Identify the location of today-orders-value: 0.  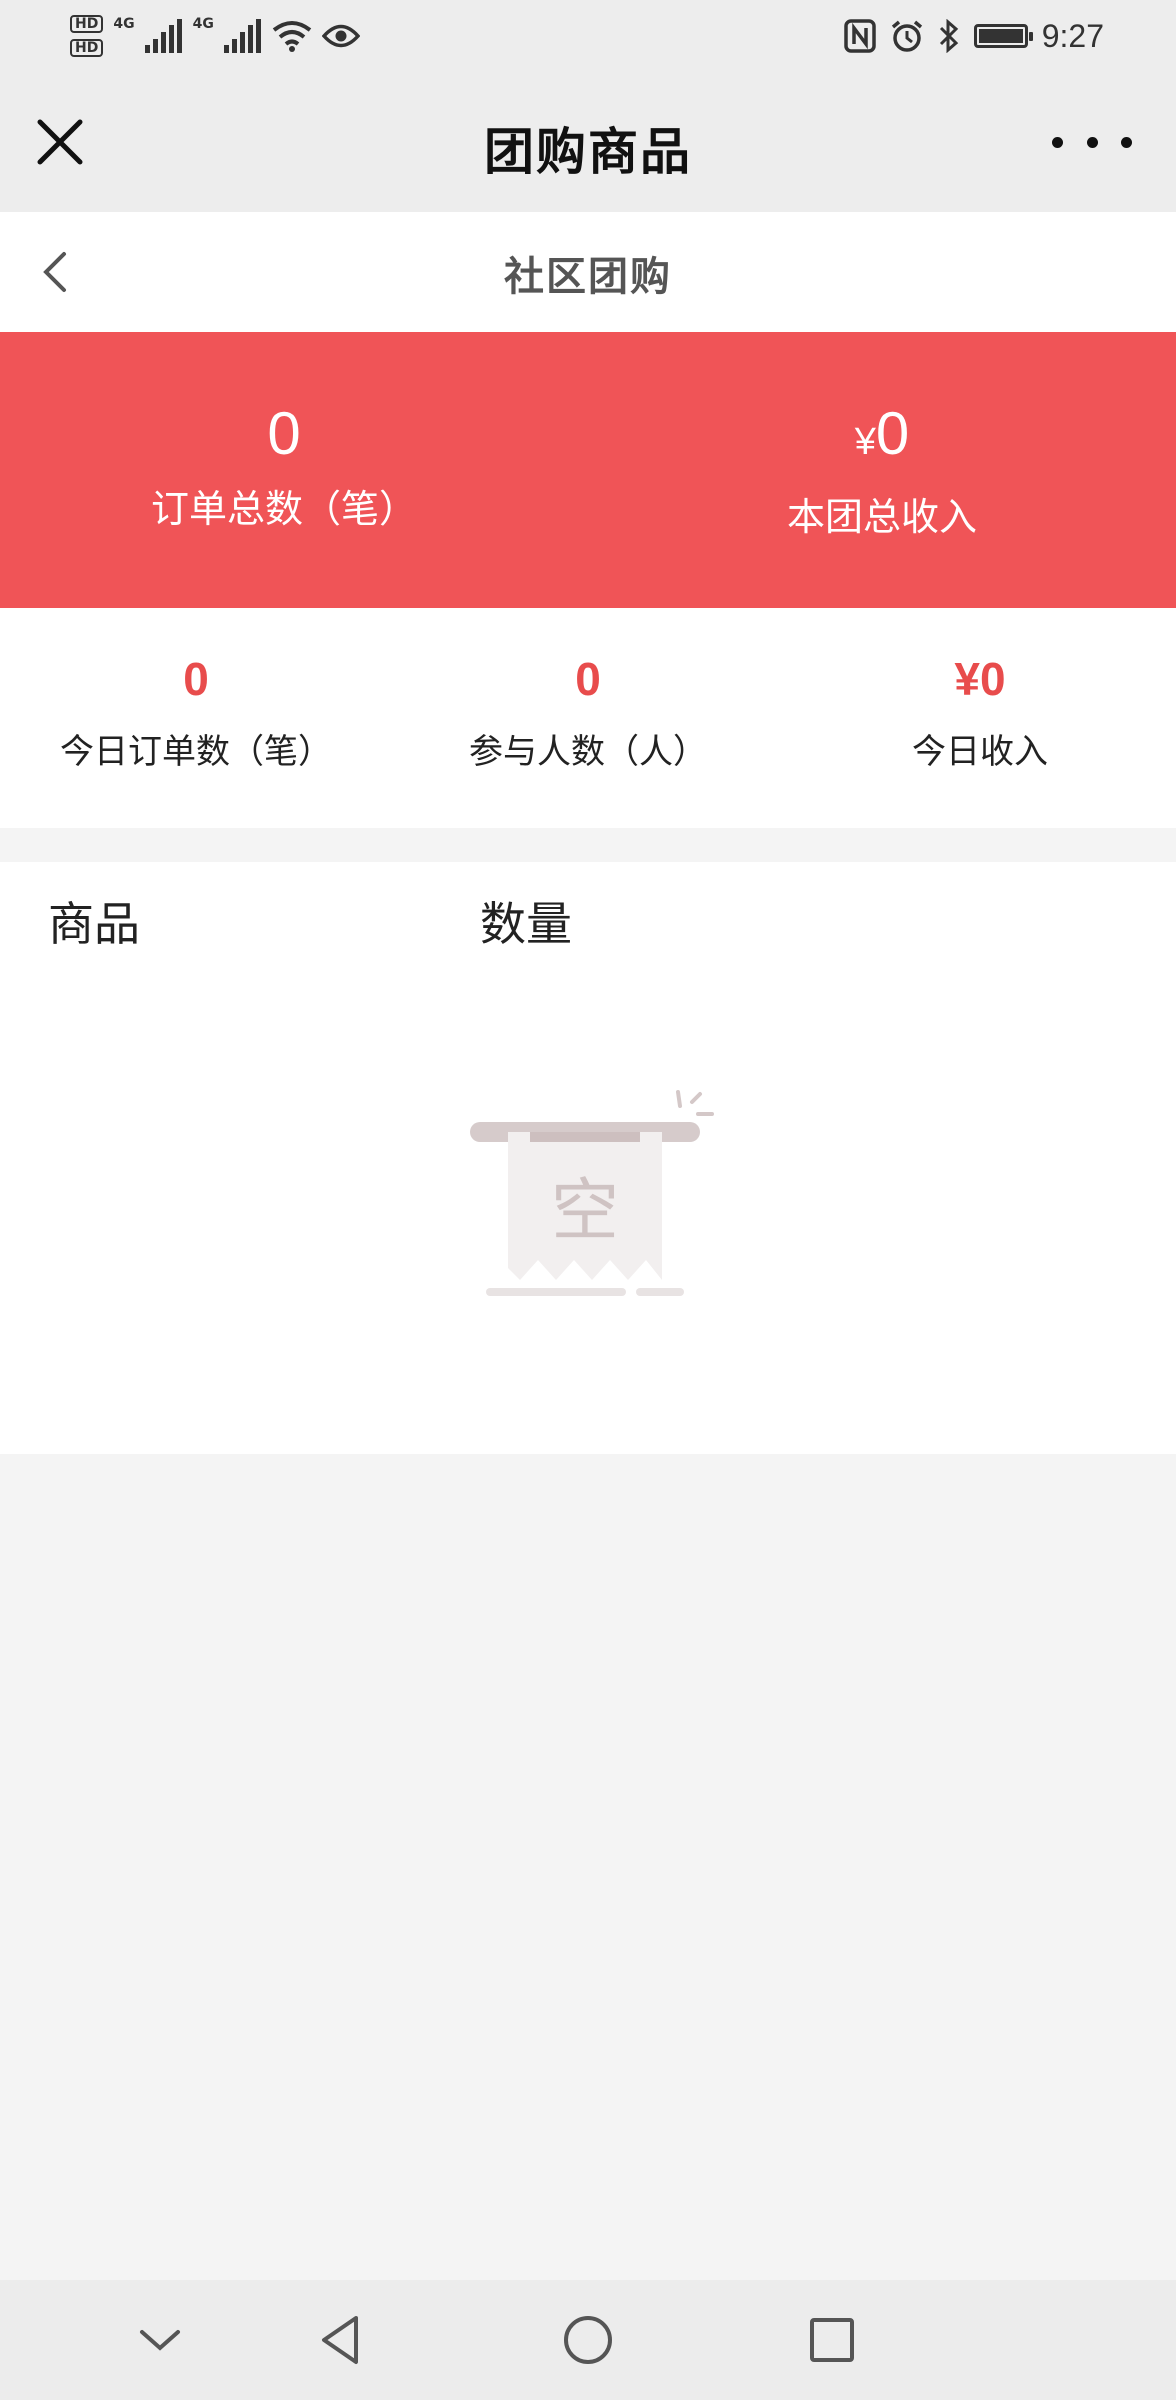
(196, 679).